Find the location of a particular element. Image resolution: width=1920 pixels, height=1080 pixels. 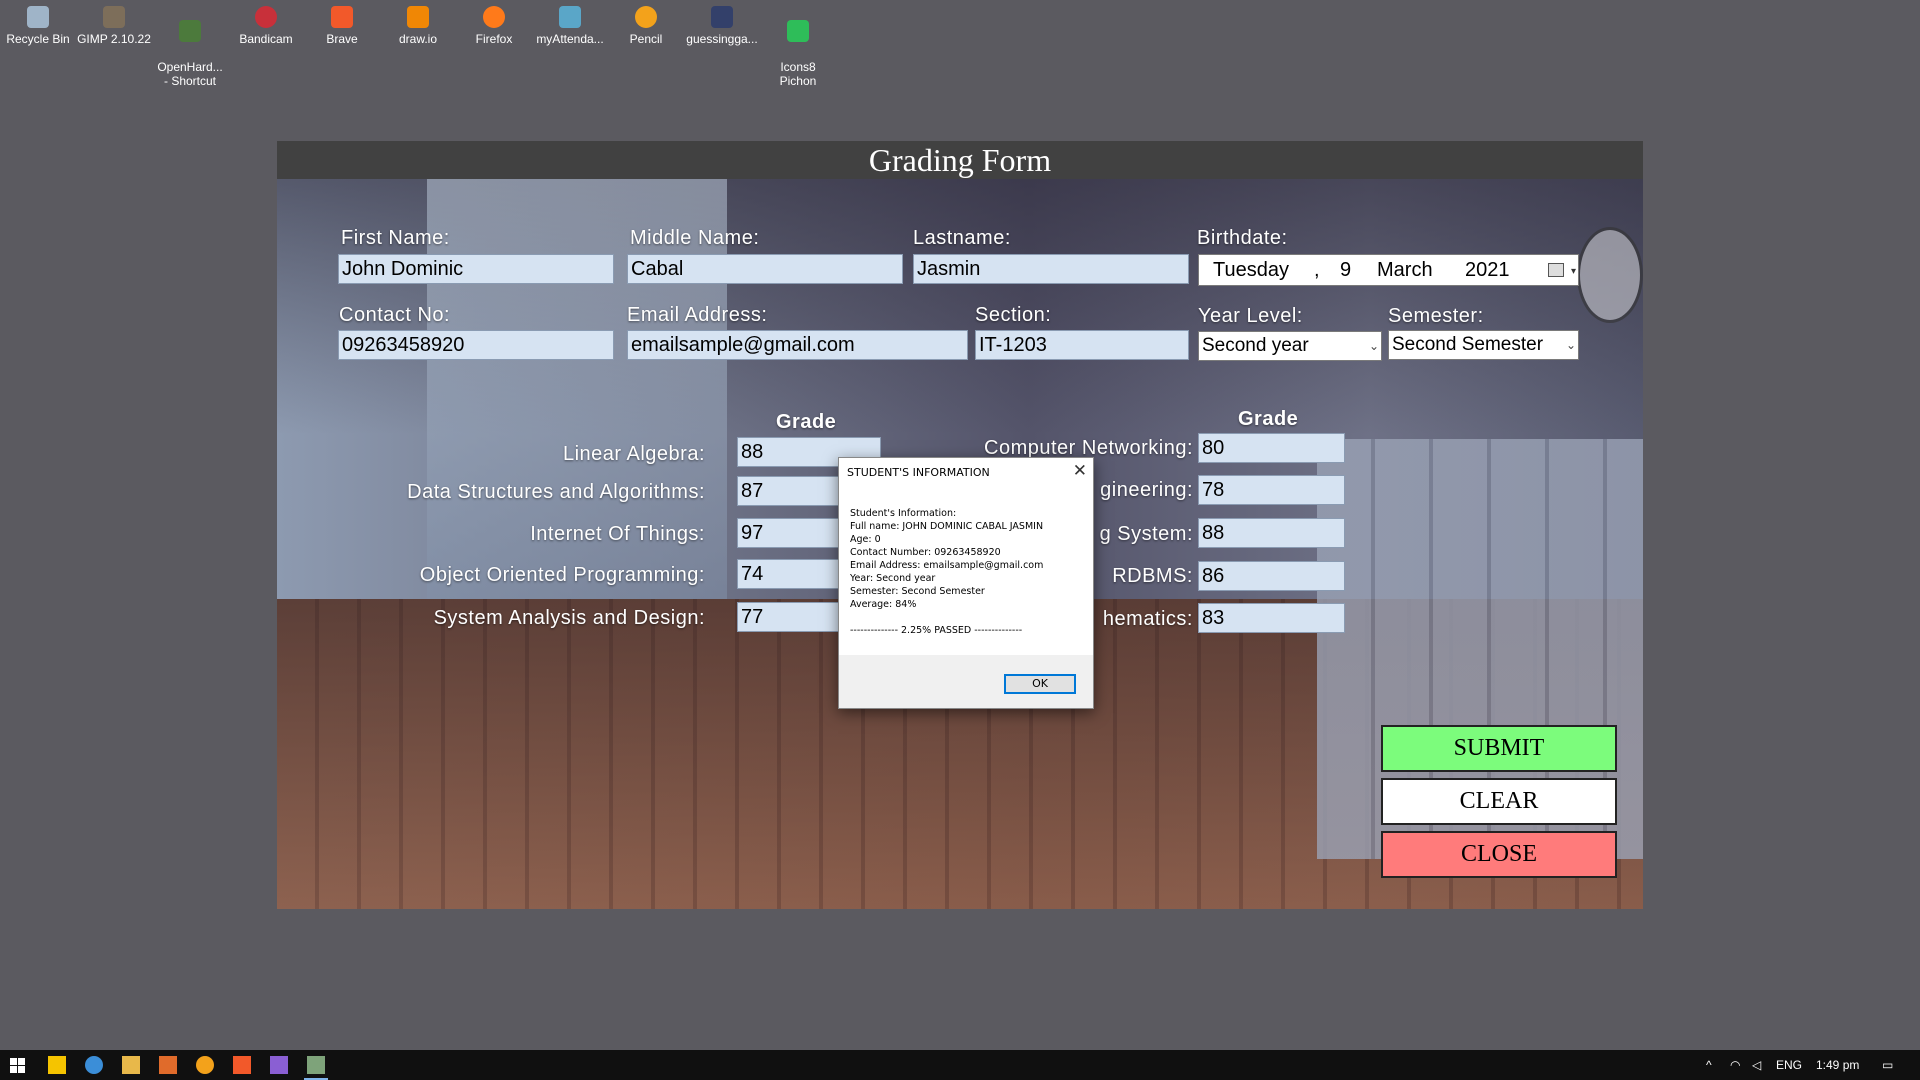

desktop-icon-label: GIMP 2.10.22 is located at coordinates (114, 39).